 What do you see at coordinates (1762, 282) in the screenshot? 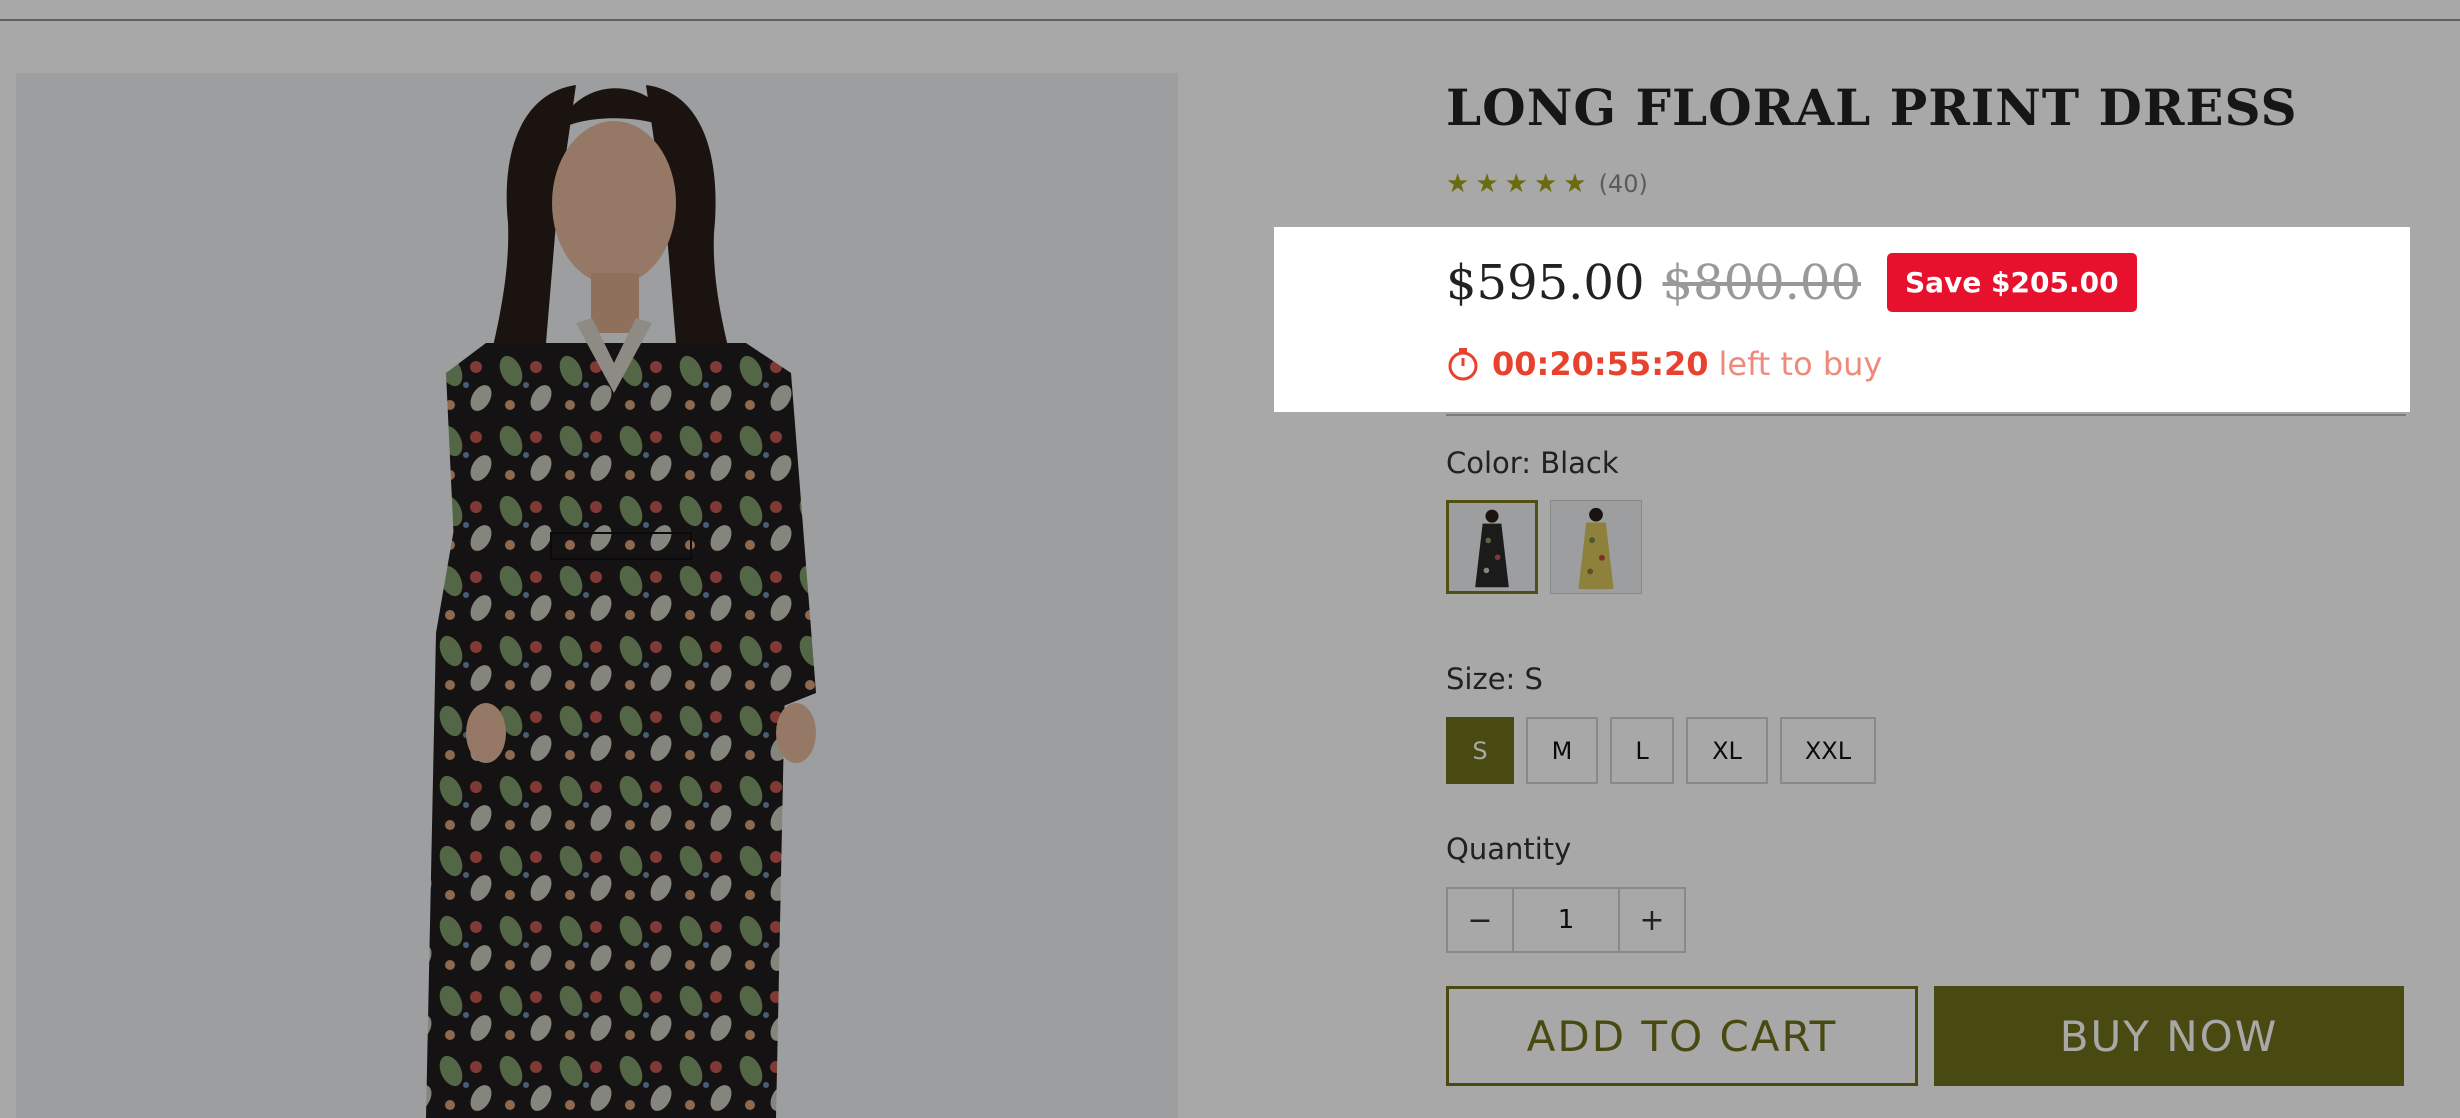
I see `compare-at-price: $800.00` at bounding box center [1762, 282].